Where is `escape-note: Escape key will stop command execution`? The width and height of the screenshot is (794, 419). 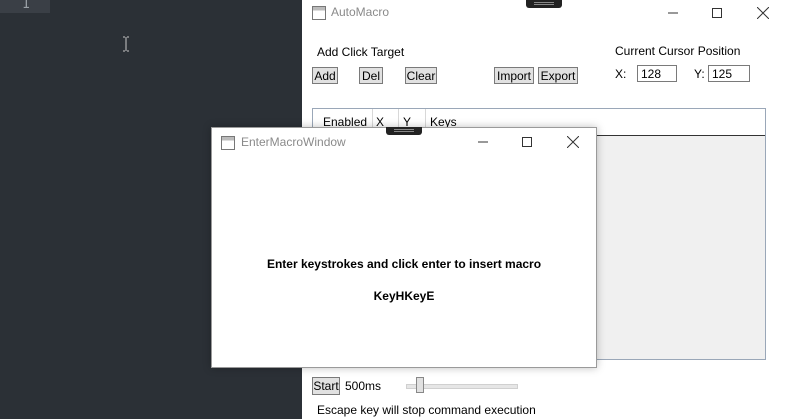
escape-note: Escape key will stop command execution is located at coordinates (426, 410).